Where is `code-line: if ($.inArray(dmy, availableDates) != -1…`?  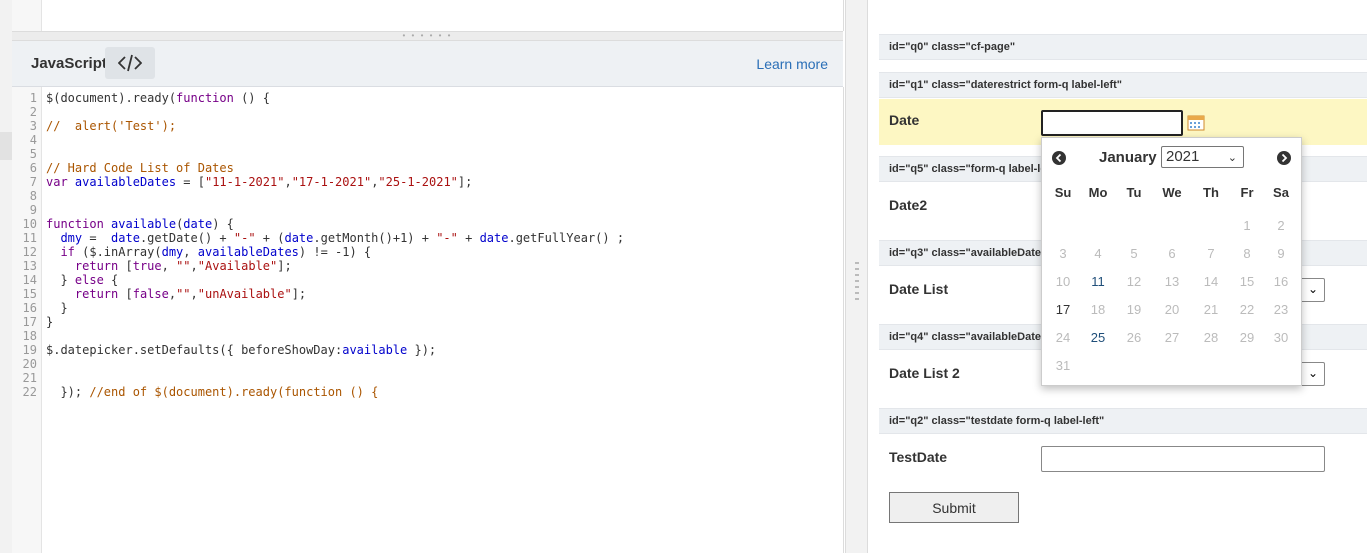 code-line: if ($.inArray(dmy, availableDates) != -1… is located at coordinates (208, 252).